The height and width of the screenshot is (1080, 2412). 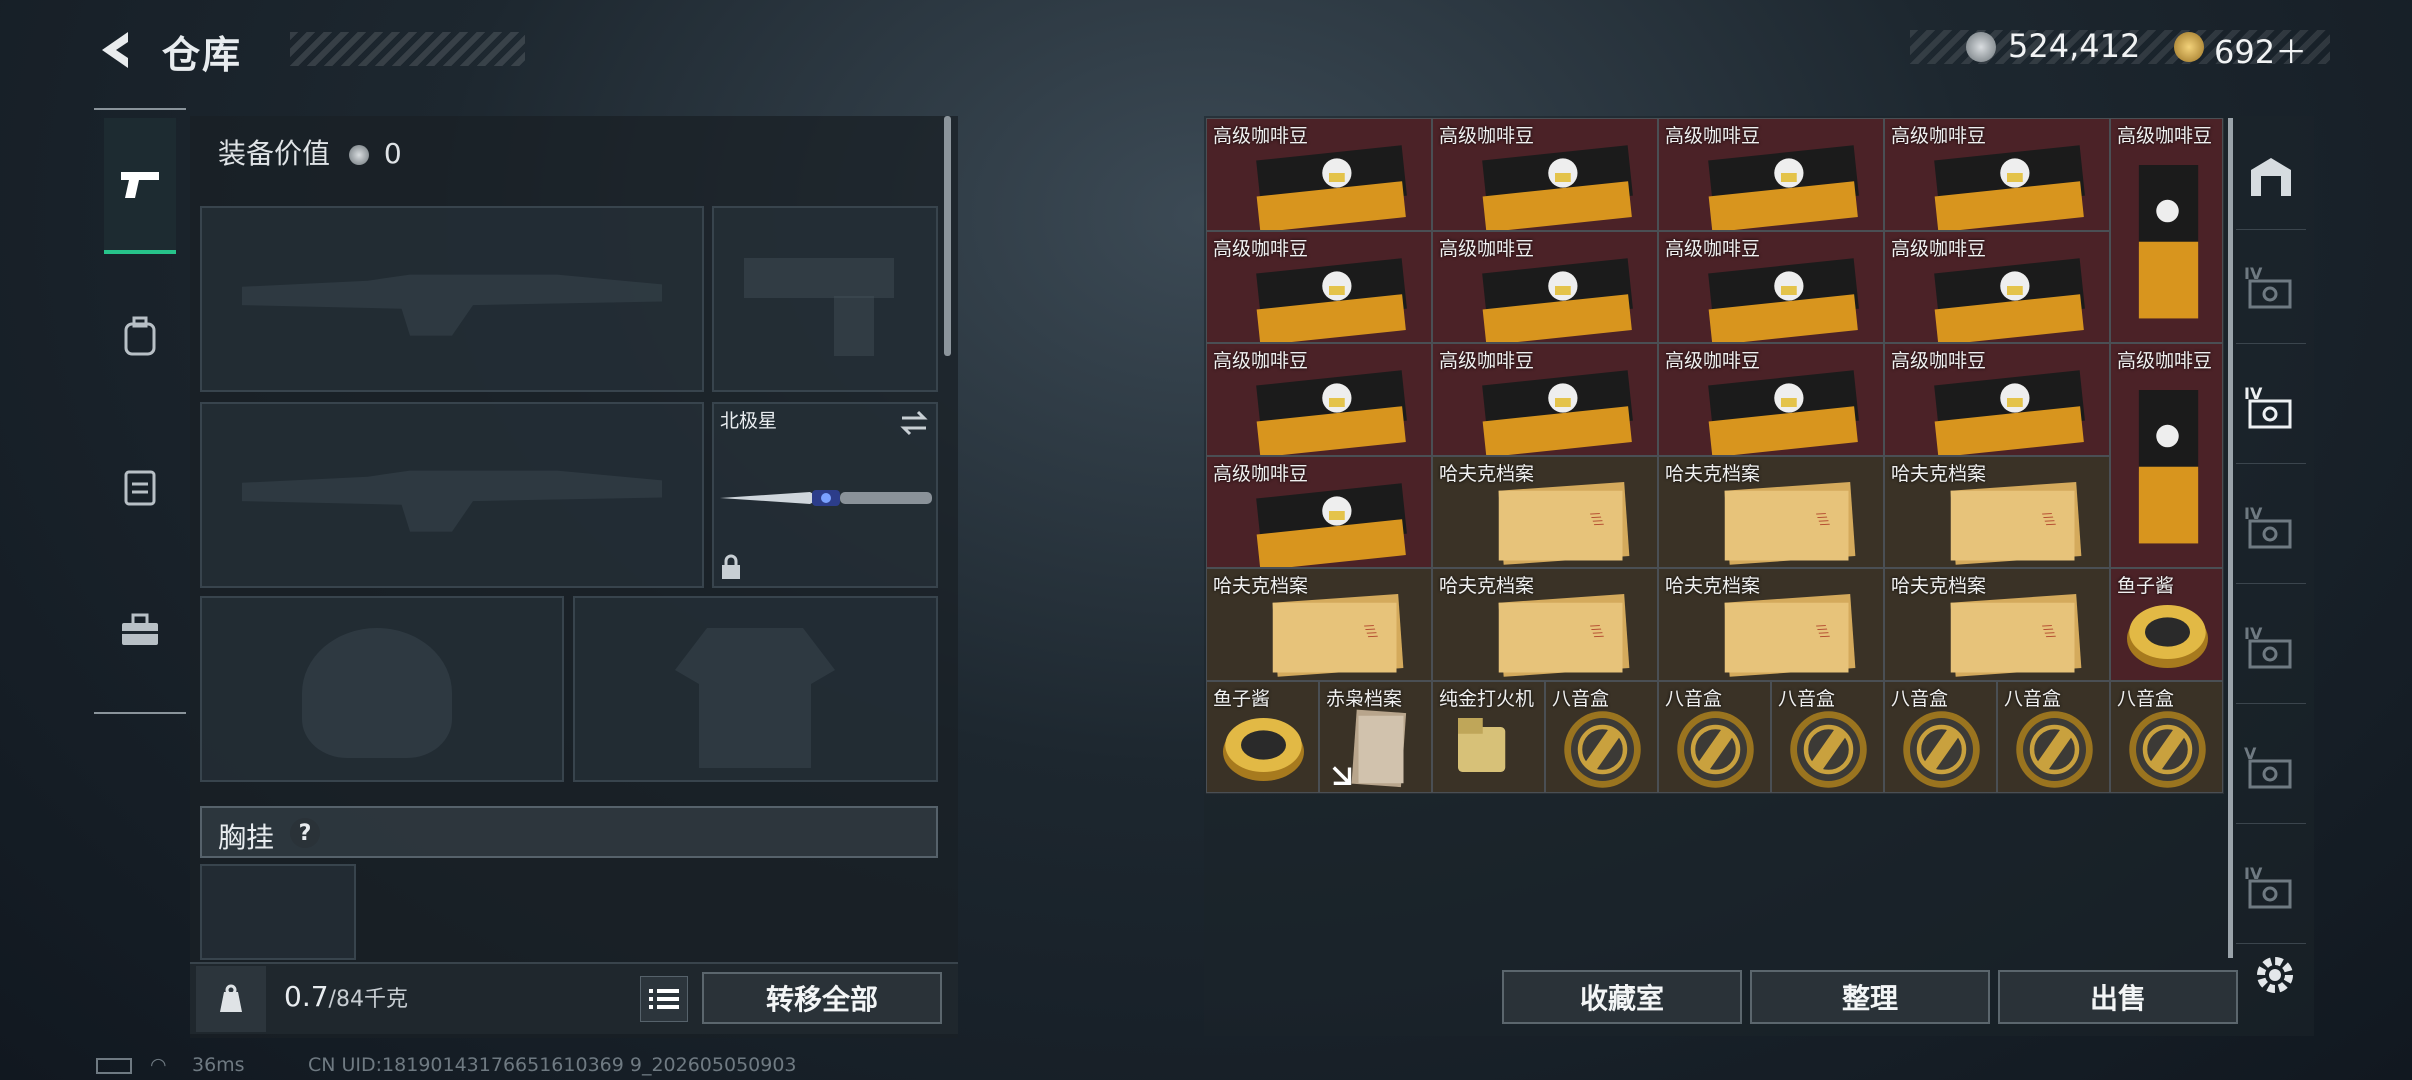 I want to click on chest-rig-slot, so click(x=278, y=912).